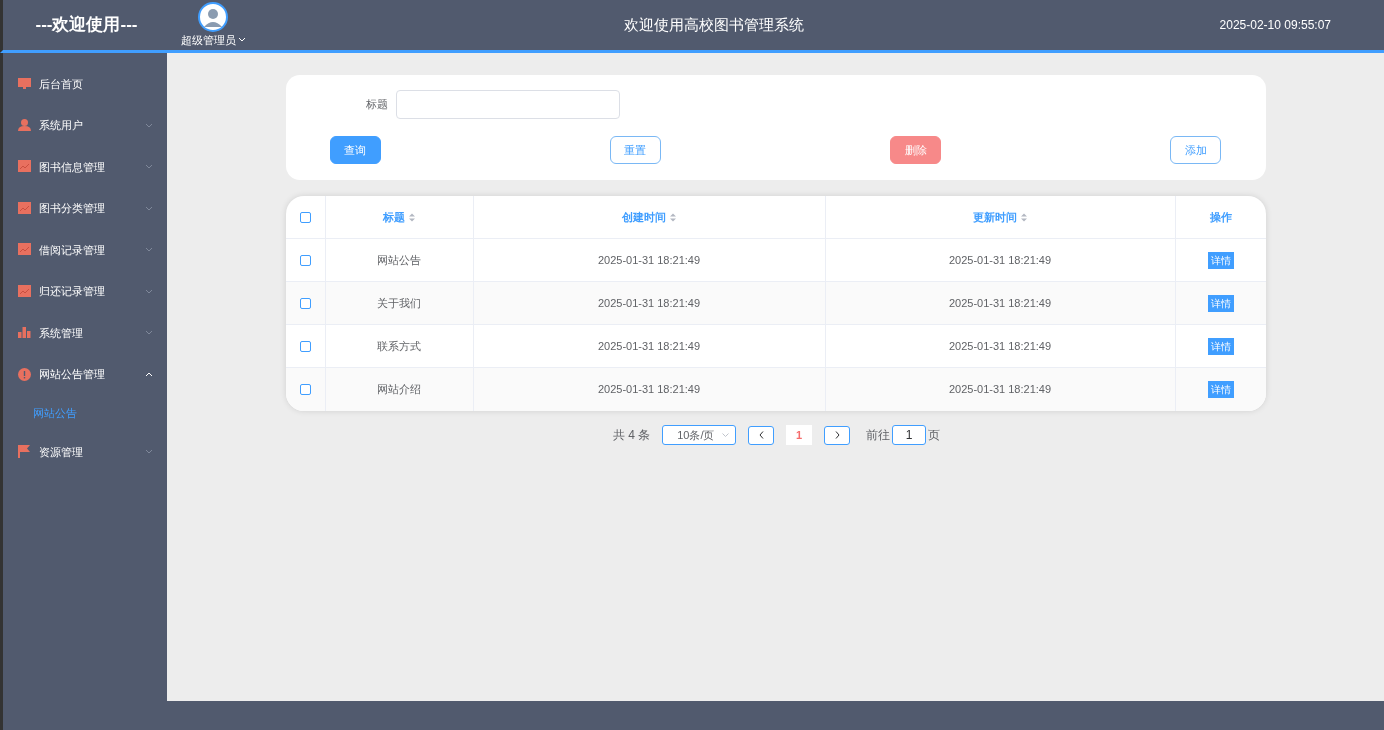  Describe the element at coordinates (399, 390) in the screenshot. I see `table-cell-text: 网站介绍` at that location.